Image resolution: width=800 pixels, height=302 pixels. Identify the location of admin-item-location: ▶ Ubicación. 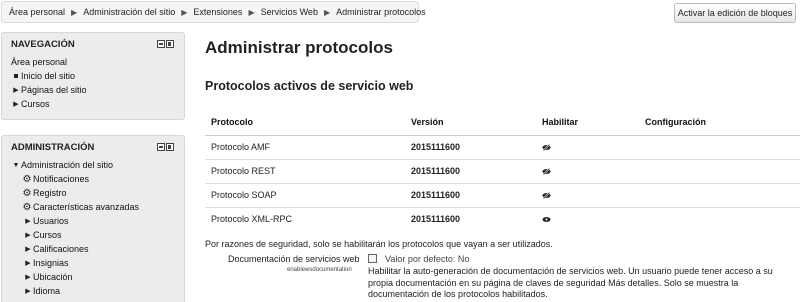
(97, 277).